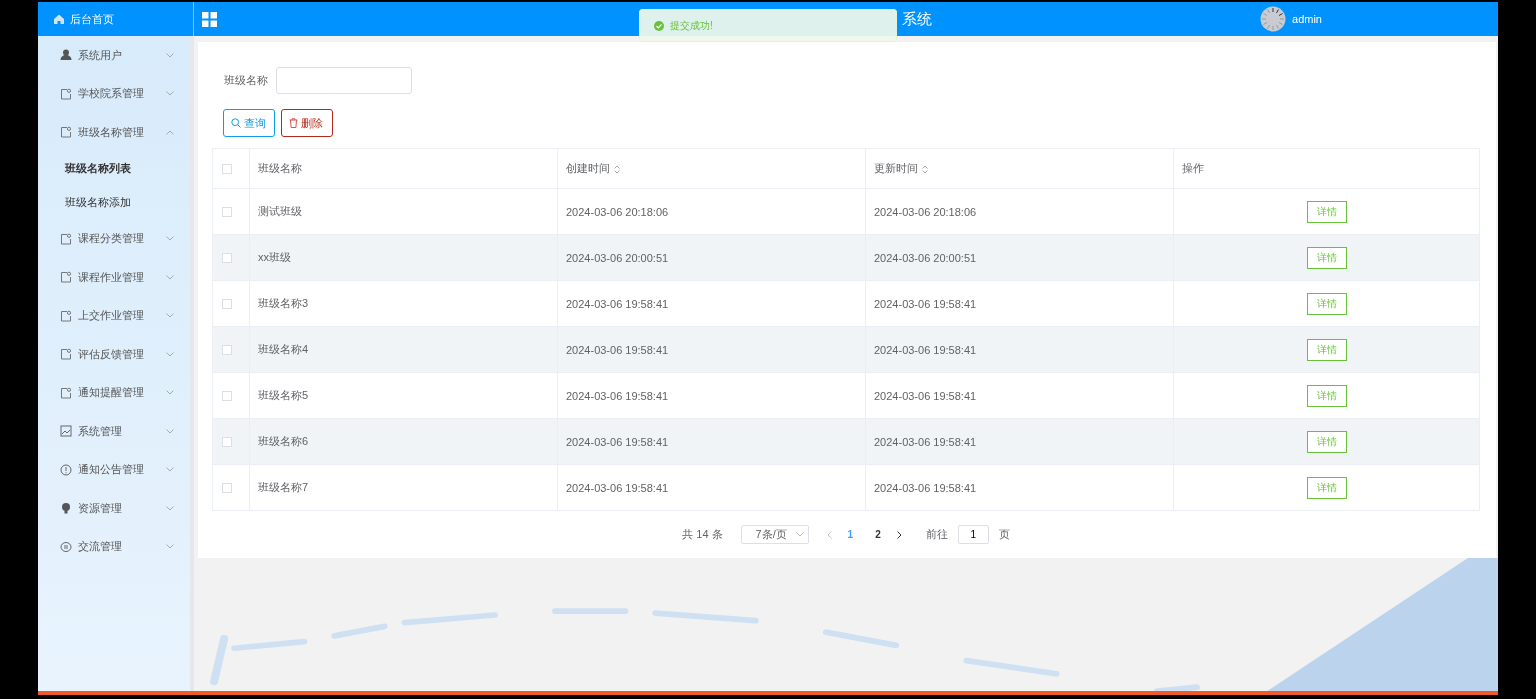  What do you see at coordinates (114, 392) in the screenshot?
I see `sidebar-item: 通知提醒管理` at bounding box center [114, 392].